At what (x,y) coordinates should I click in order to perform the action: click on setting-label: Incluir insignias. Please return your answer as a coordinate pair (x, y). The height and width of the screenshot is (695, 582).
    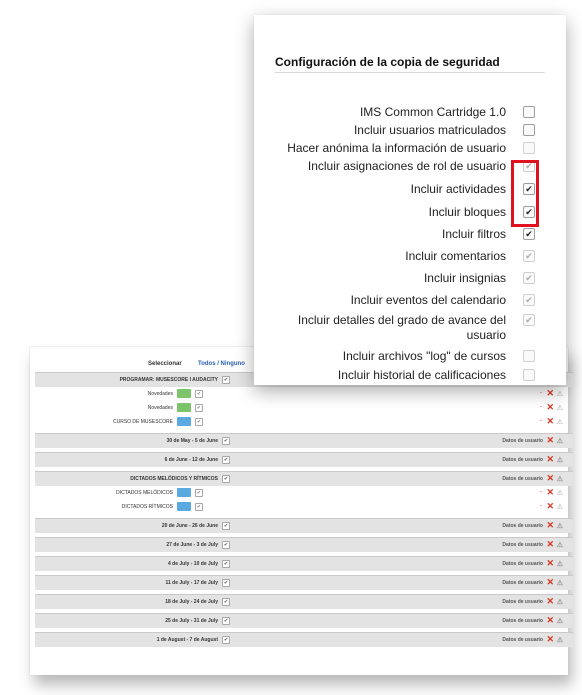
    Looking at the image, I should click on (464, 278).